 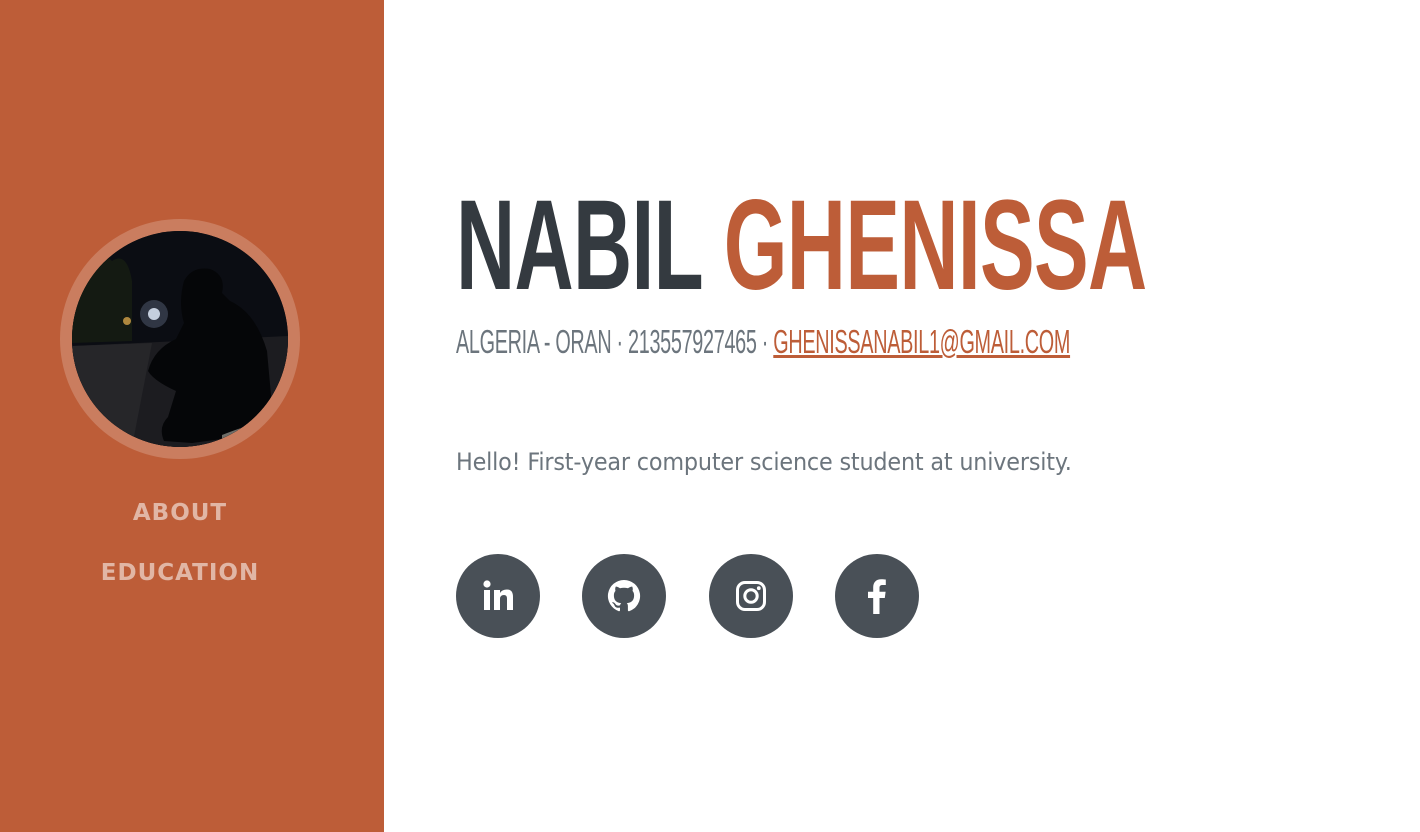 I want to click on avatar, so click(x=180, y=339).